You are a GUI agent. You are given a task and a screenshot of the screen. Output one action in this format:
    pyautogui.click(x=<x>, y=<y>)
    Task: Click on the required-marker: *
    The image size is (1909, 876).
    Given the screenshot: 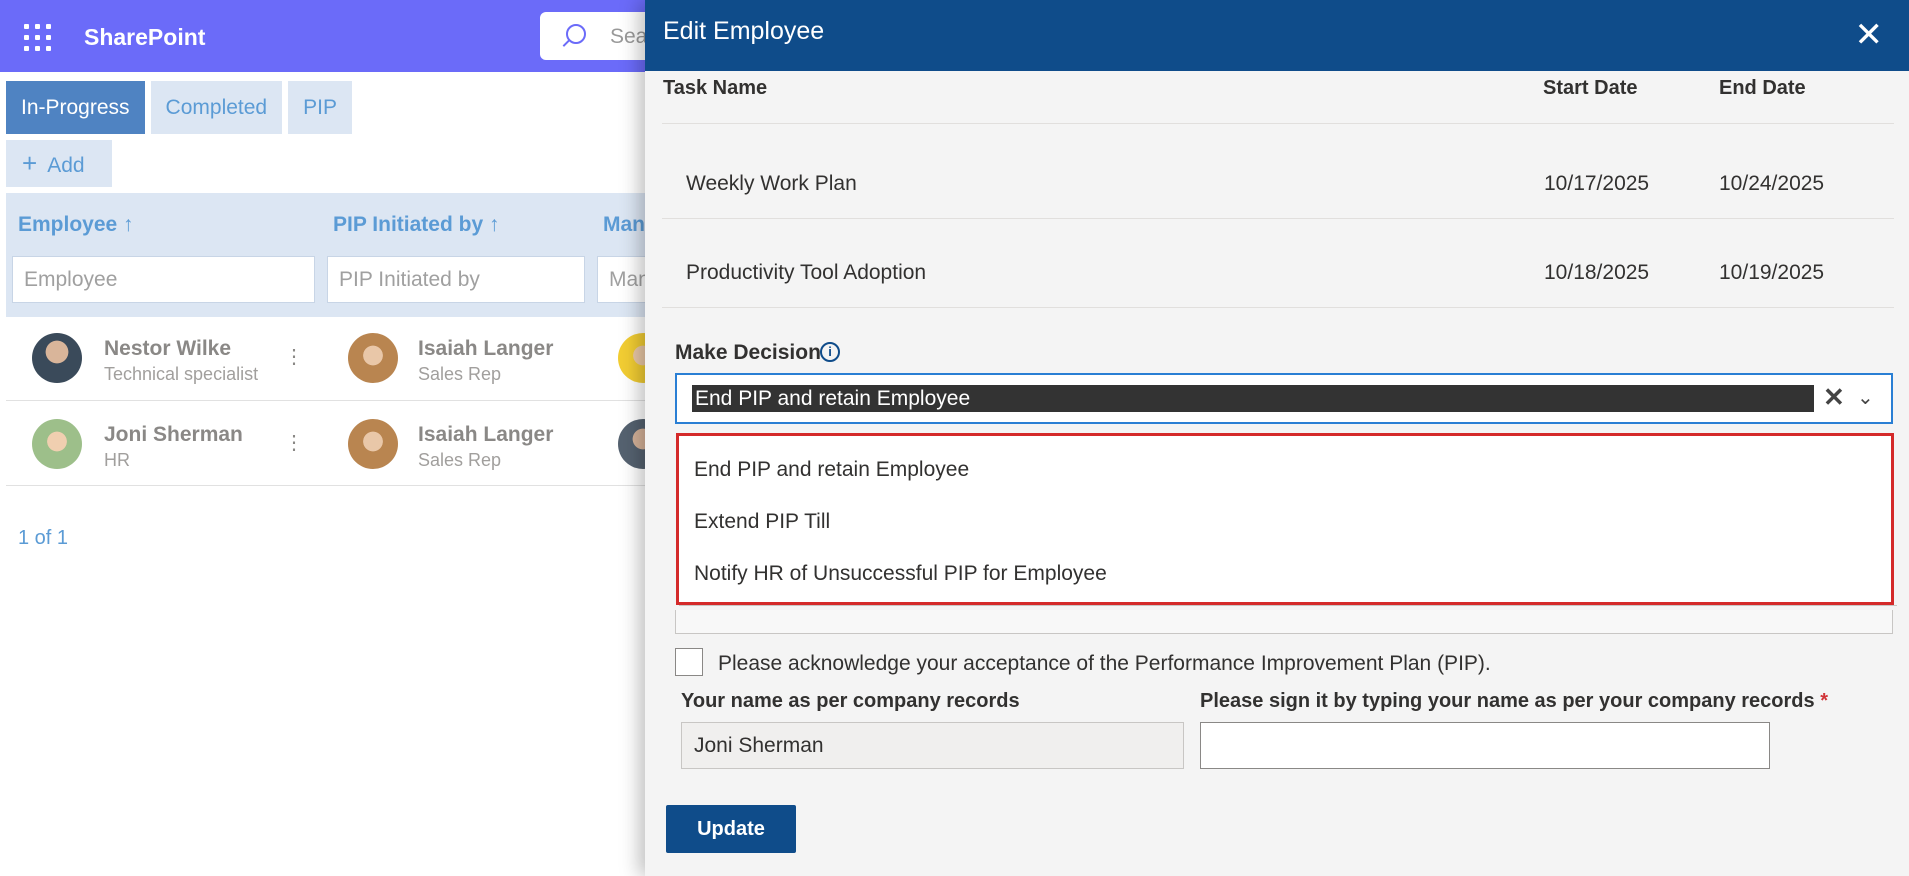 What is the action you would take?
    pyautogui.click(x=1824, y=701)
    